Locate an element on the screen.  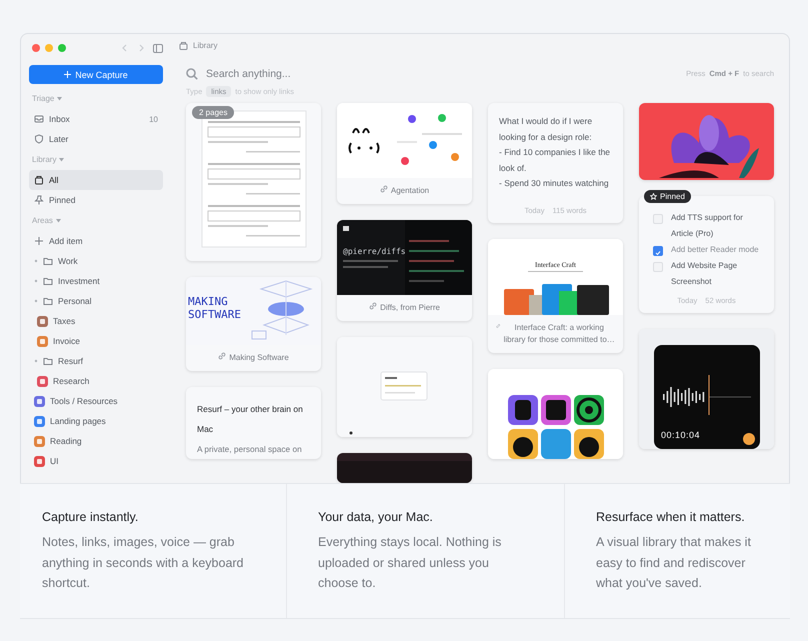
search-icon is located at coordinates (192, 74).